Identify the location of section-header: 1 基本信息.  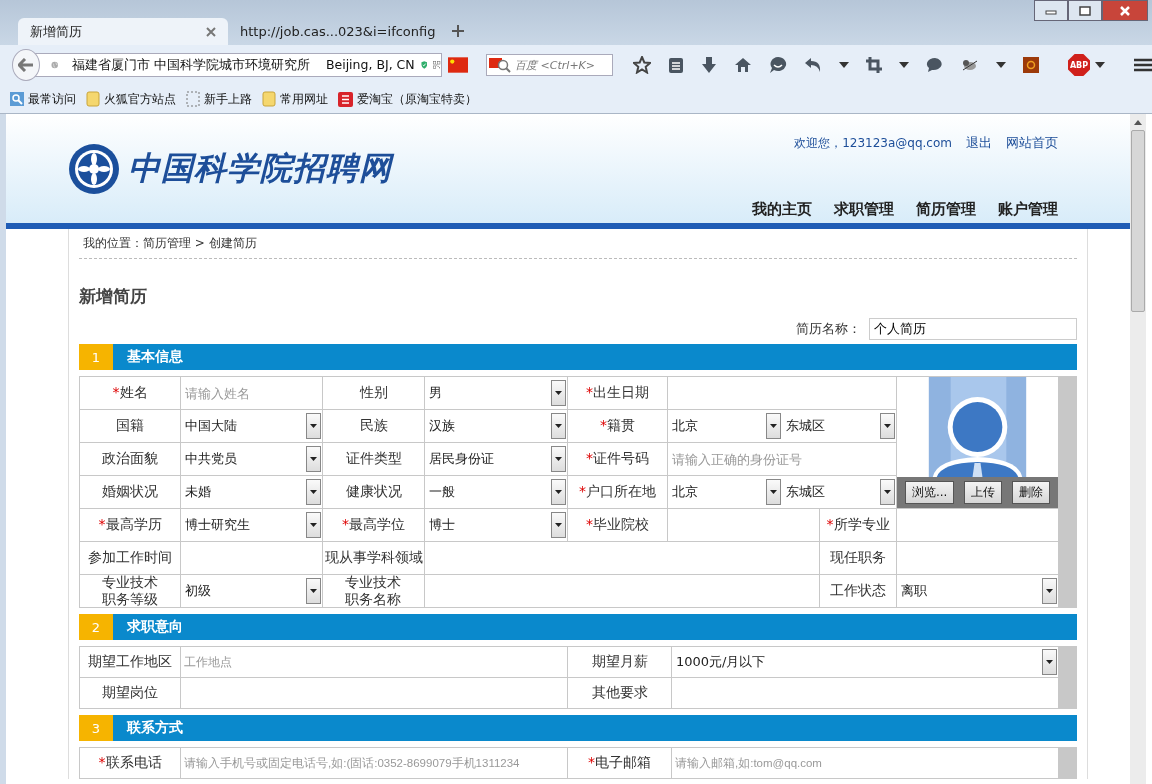
(578, 357).